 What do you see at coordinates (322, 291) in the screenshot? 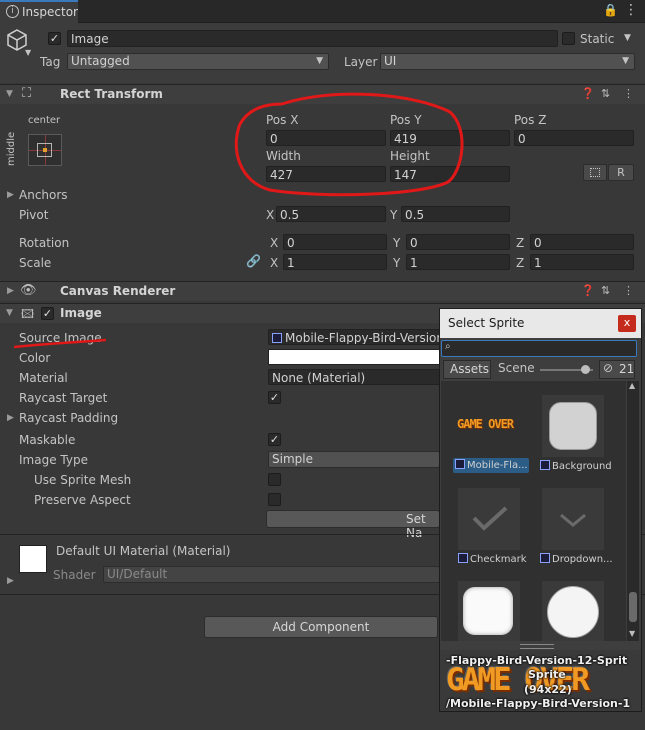
I see `canvas-renderer-header: ▶ 👁 Canvas Renderer ❓ ⇅ ⋮` at bounding box center [322, 291].